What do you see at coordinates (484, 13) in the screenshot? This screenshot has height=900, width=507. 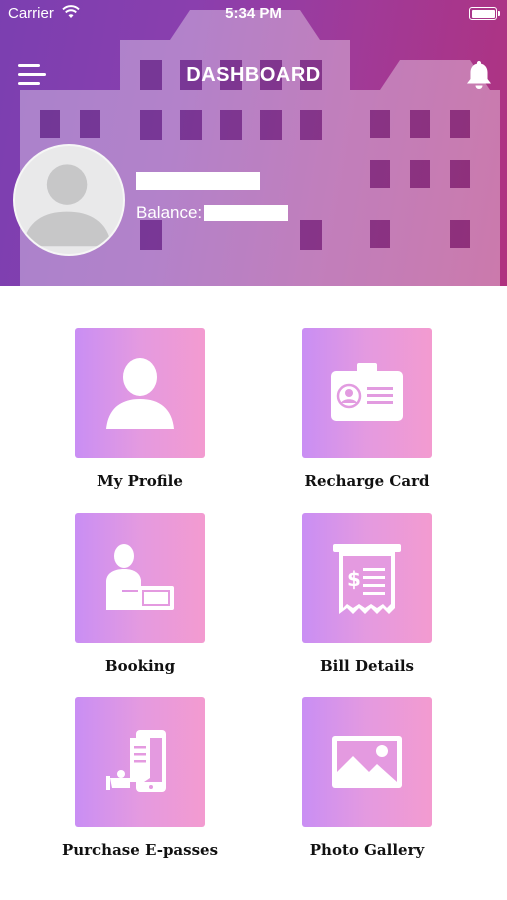 I see `battery-icon` at bounding box center [484, 13].